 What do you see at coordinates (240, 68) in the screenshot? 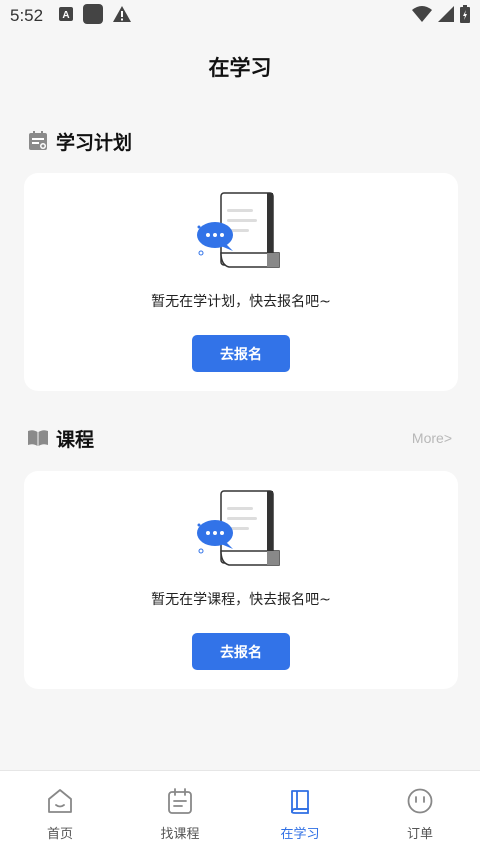
I see `page-title: 在学习` at bounding box center [240, 68].